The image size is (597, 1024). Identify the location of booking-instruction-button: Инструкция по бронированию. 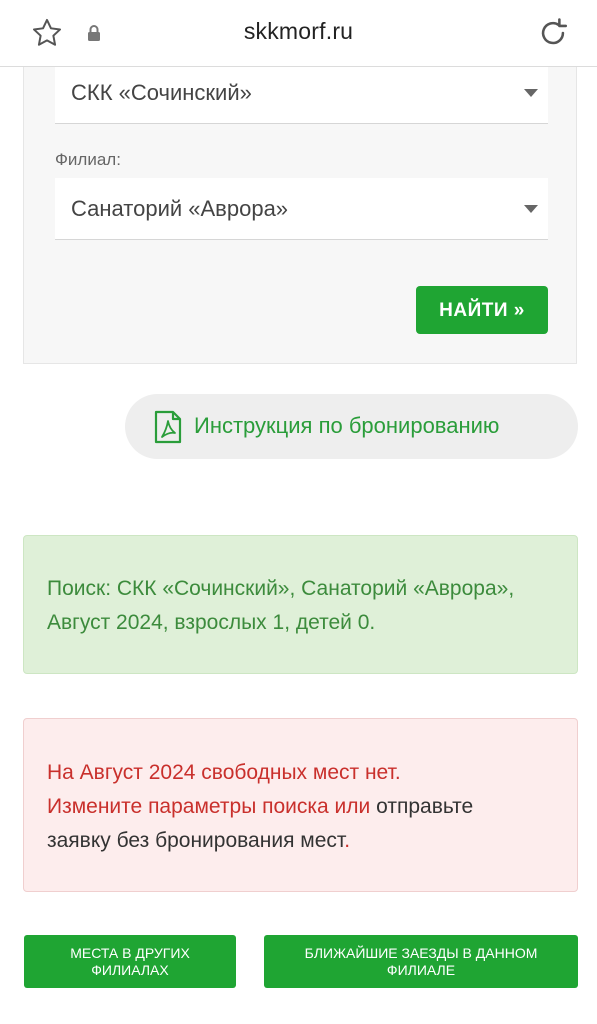
(351, 426).